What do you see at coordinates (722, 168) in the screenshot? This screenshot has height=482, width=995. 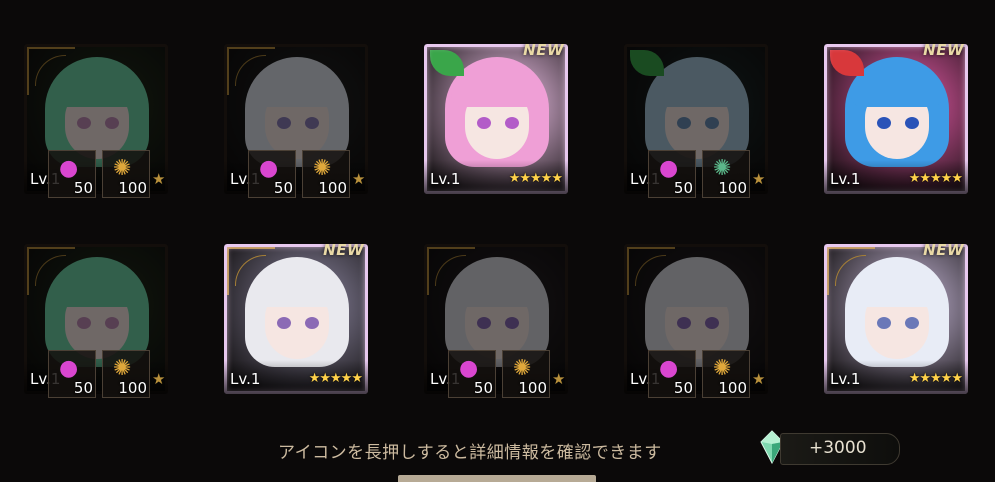 I see `green-ore-icon: ✺` at bounding box center [722, 168].